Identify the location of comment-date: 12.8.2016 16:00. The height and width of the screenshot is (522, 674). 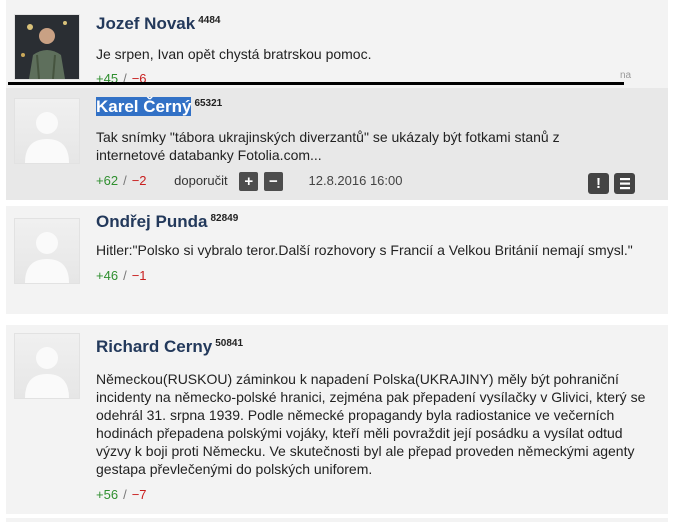
(355, 180).